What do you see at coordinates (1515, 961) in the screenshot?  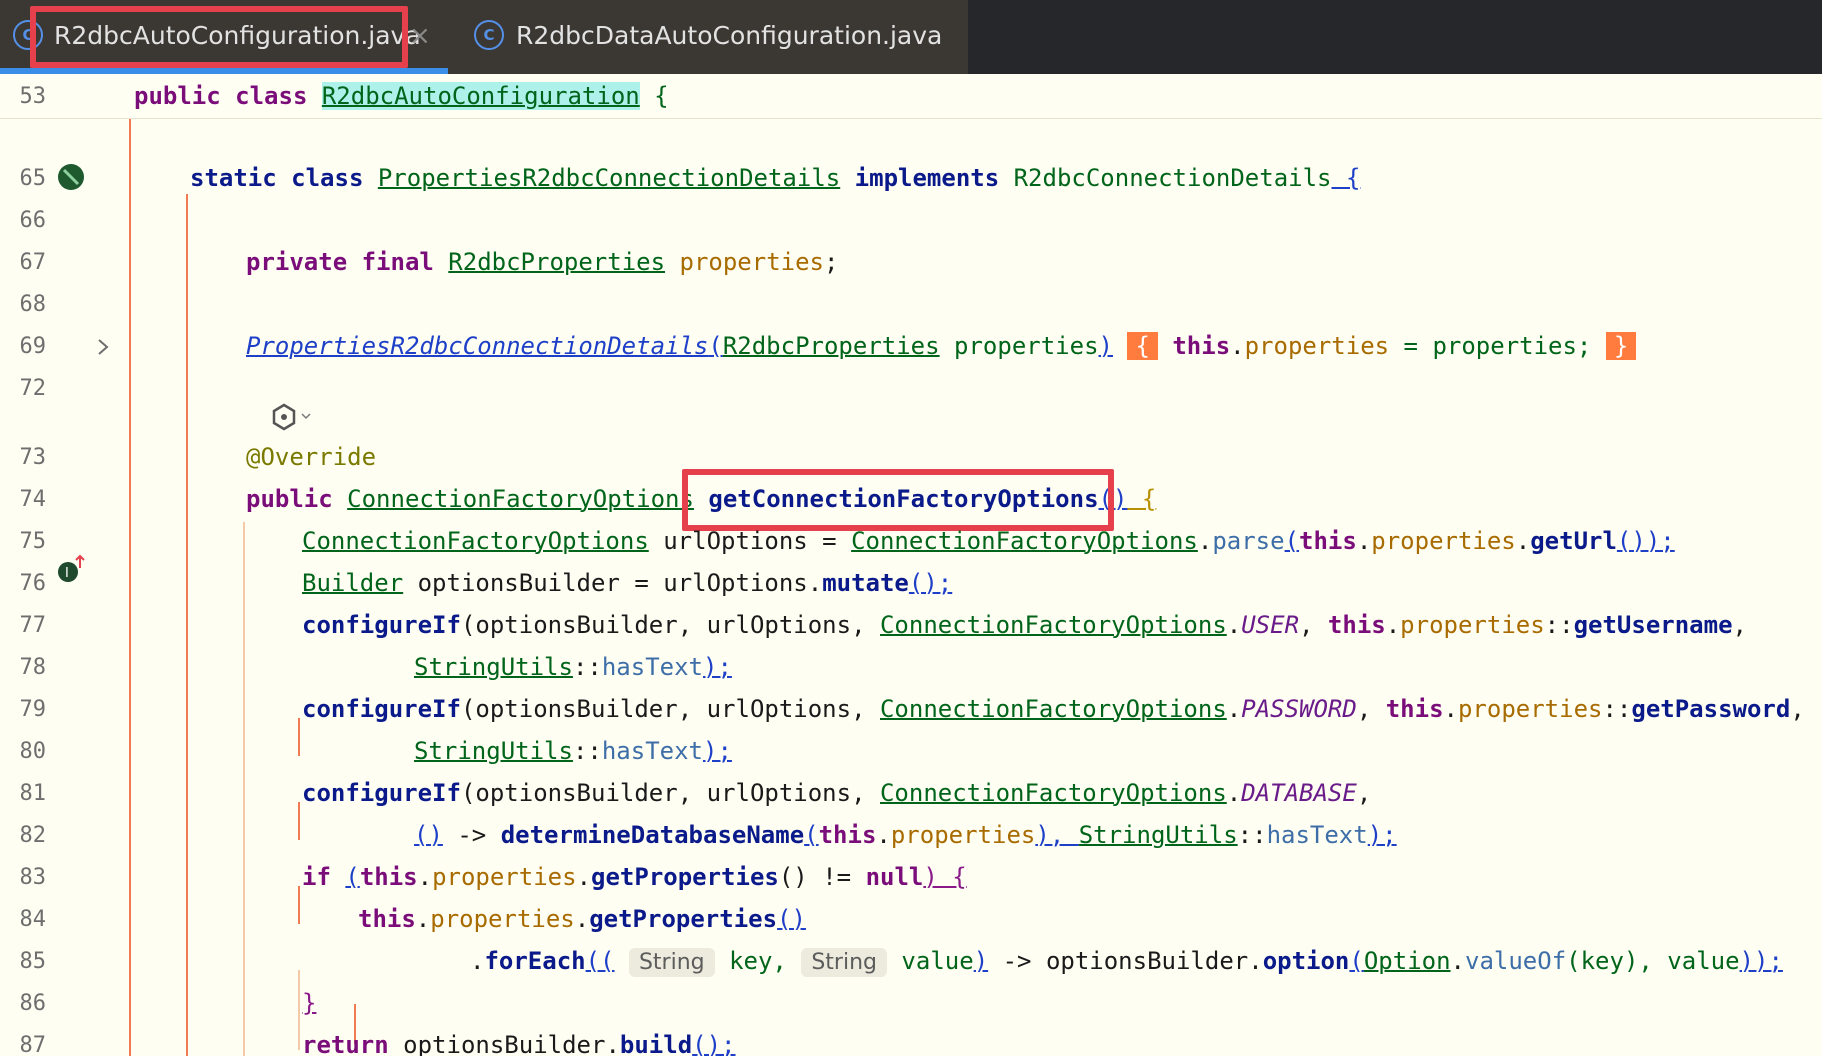 I see `static-method: valueOf` at bounding box center [1515, 961].